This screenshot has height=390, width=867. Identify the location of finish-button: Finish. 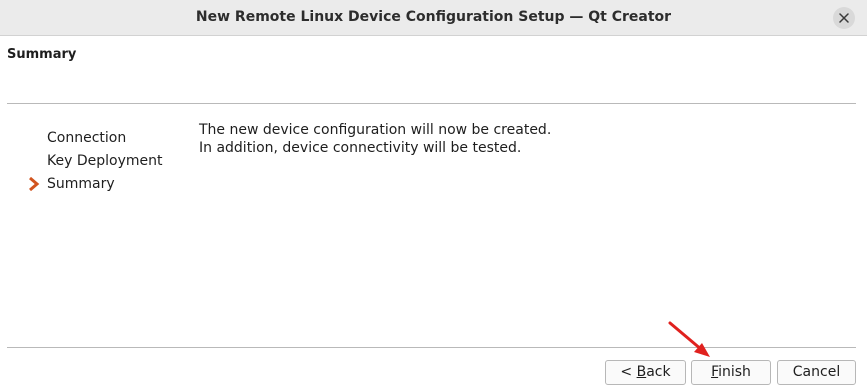
(731, 372).